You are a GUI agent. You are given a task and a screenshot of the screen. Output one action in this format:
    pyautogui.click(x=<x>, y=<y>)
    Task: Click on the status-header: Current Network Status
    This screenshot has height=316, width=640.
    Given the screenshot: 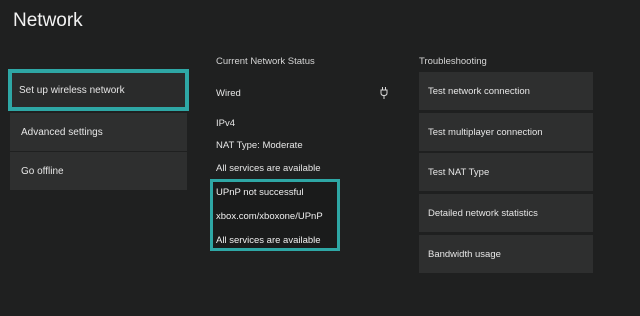 What is the action you would take?
    pyautogui.click(x=265, y=61)
    